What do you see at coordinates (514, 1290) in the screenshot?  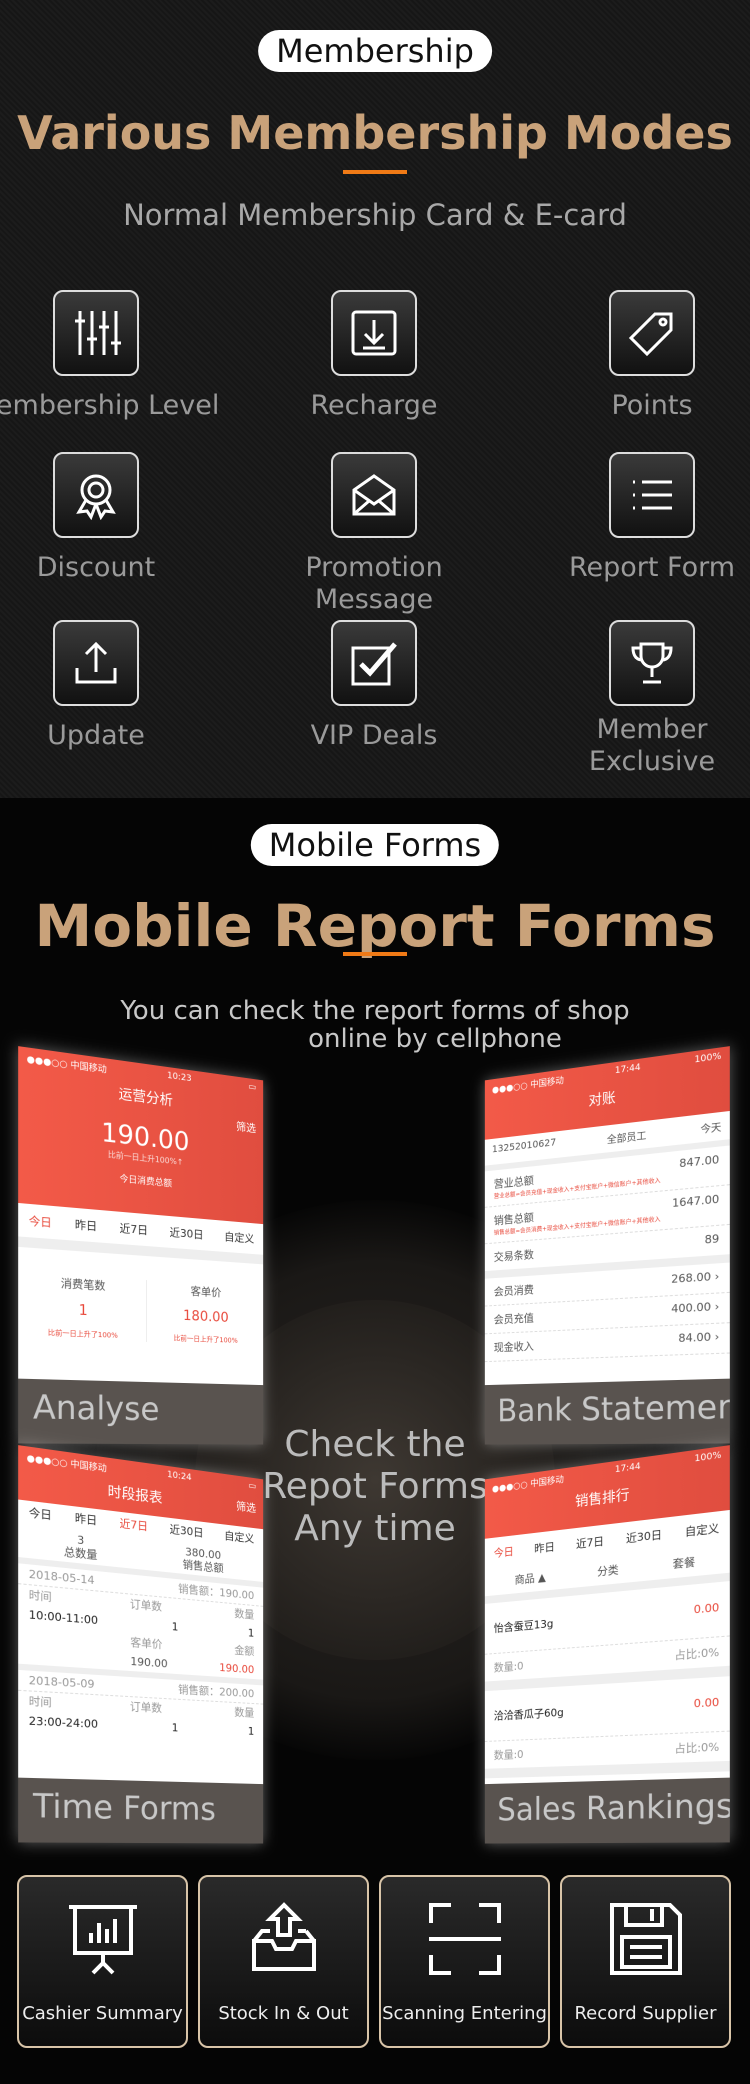 I see `row-label: 会员消费` at bounding box center [514, 1290].